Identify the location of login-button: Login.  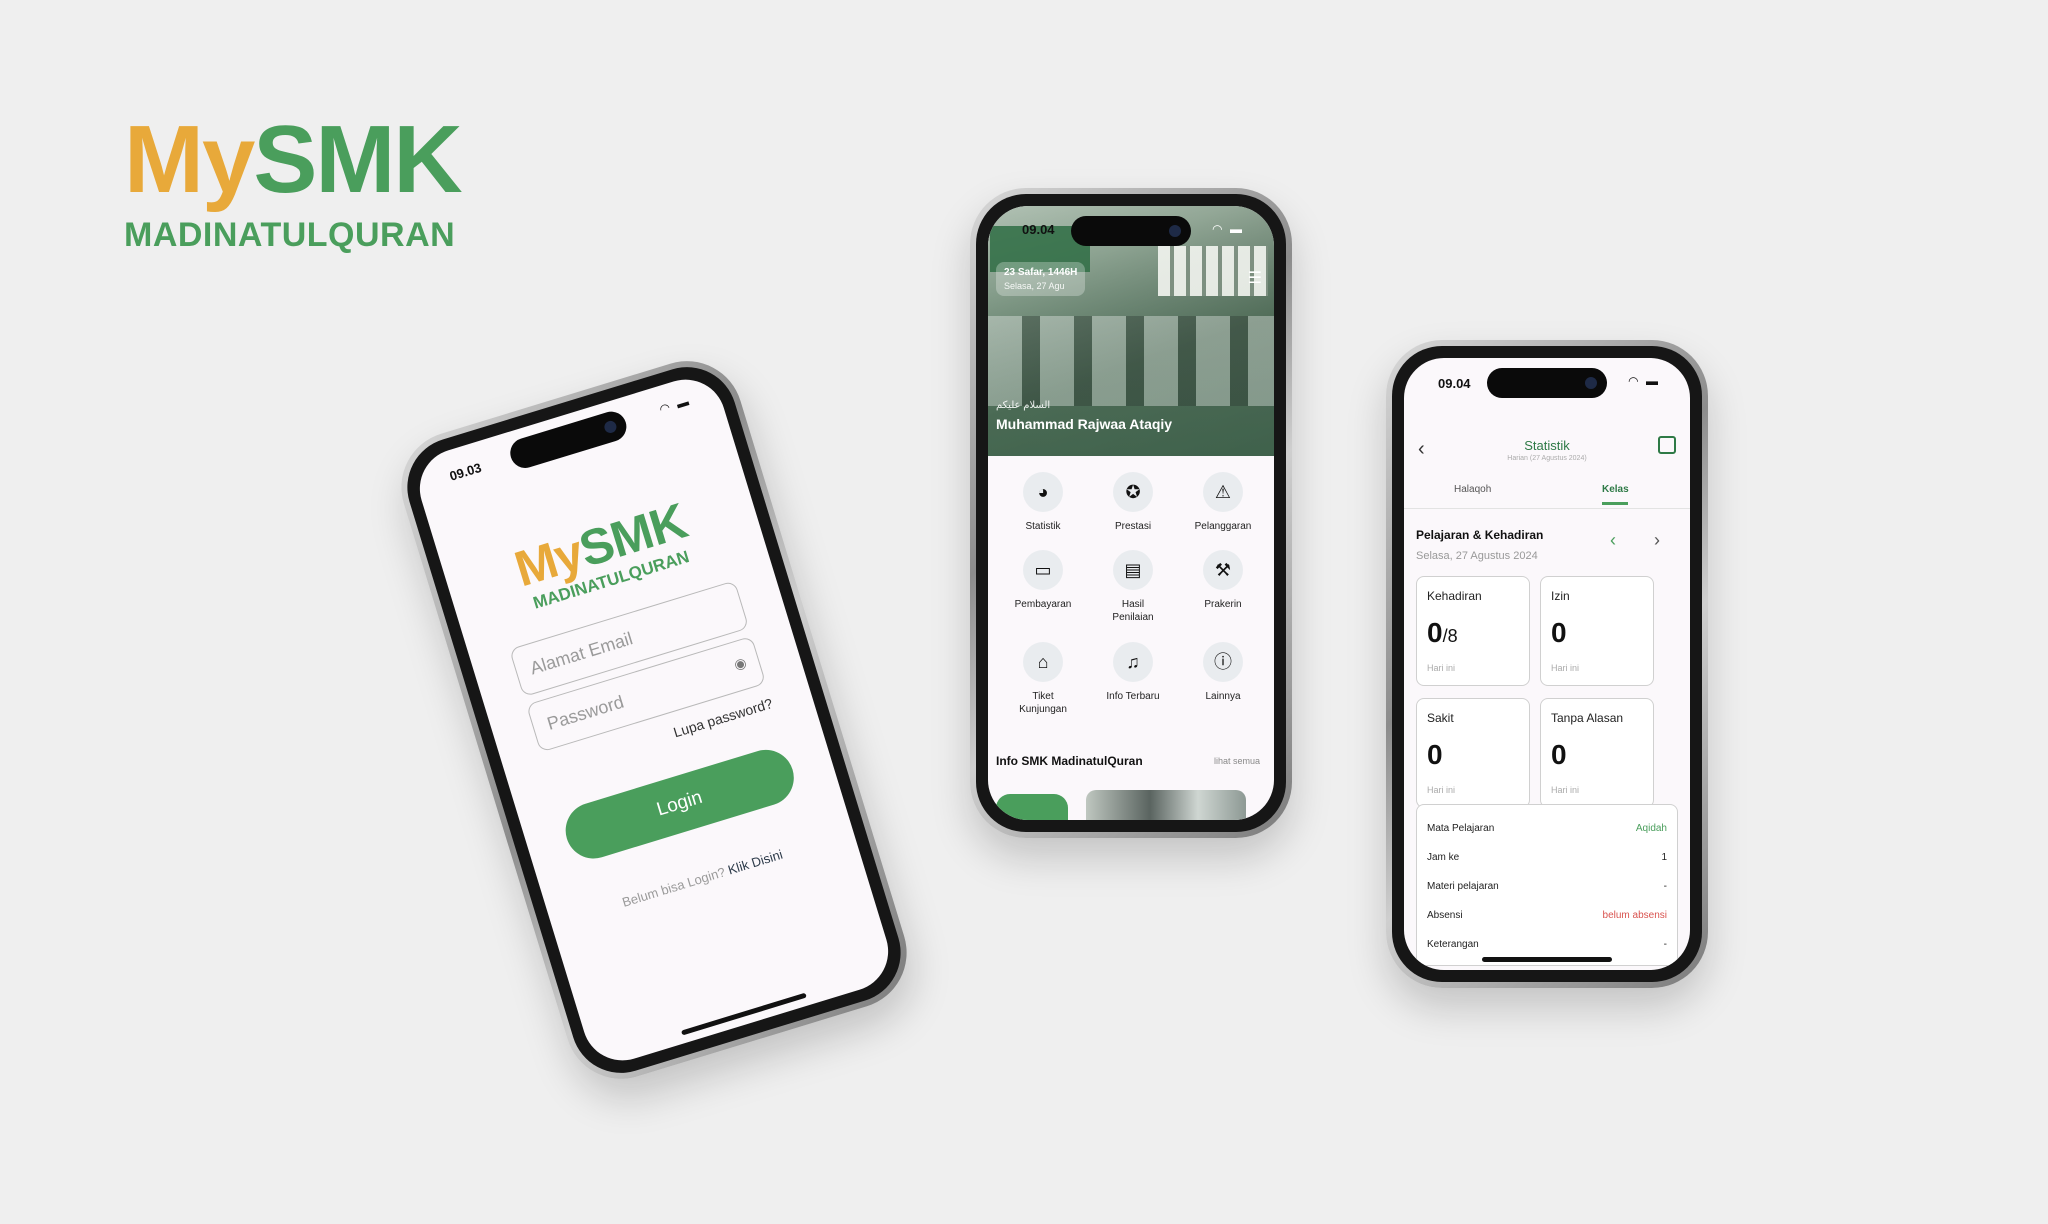
(679, 804).